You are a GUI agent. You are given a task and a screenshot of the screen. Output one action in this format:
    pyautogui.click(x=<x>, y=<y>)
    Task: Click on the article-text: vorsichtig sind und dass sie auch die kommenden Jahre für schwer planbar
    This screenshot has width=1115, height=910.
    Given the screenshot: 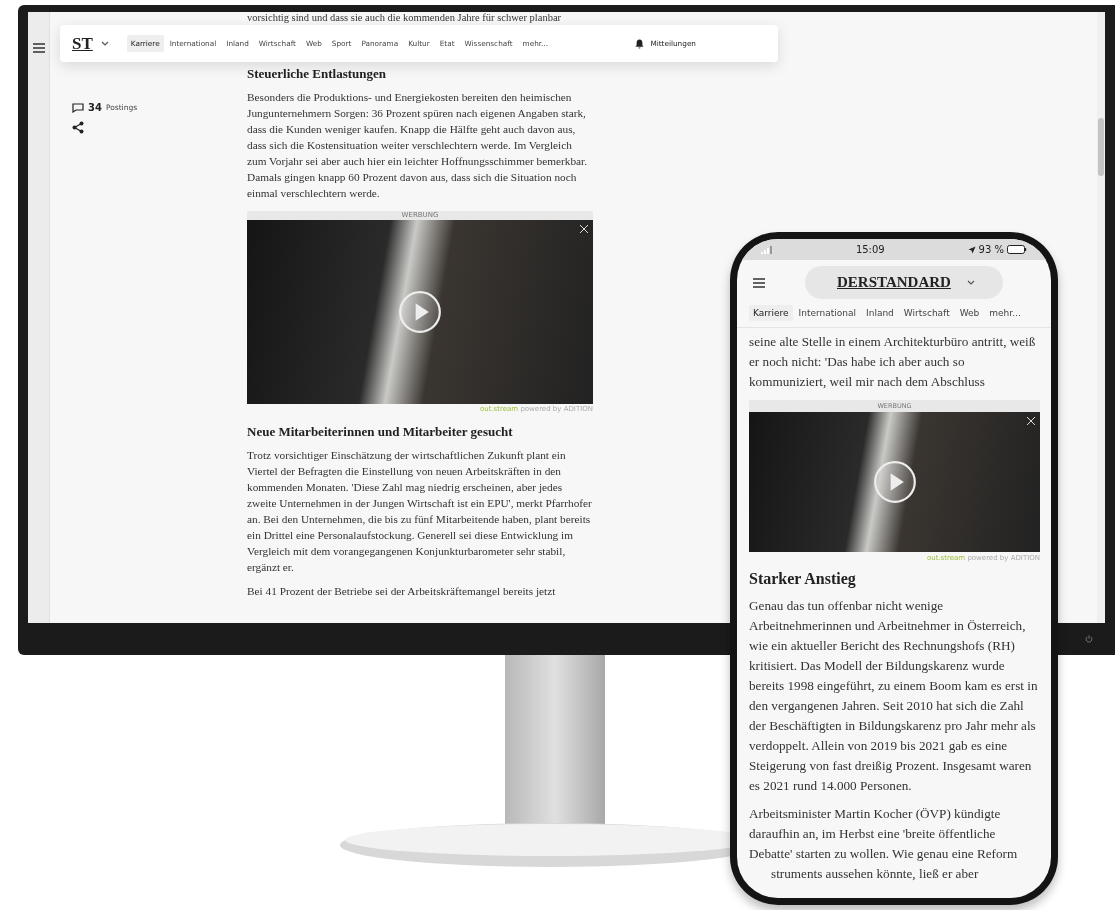 What is the action you would take?
    pyautogui.click(x=405, y=18)
    